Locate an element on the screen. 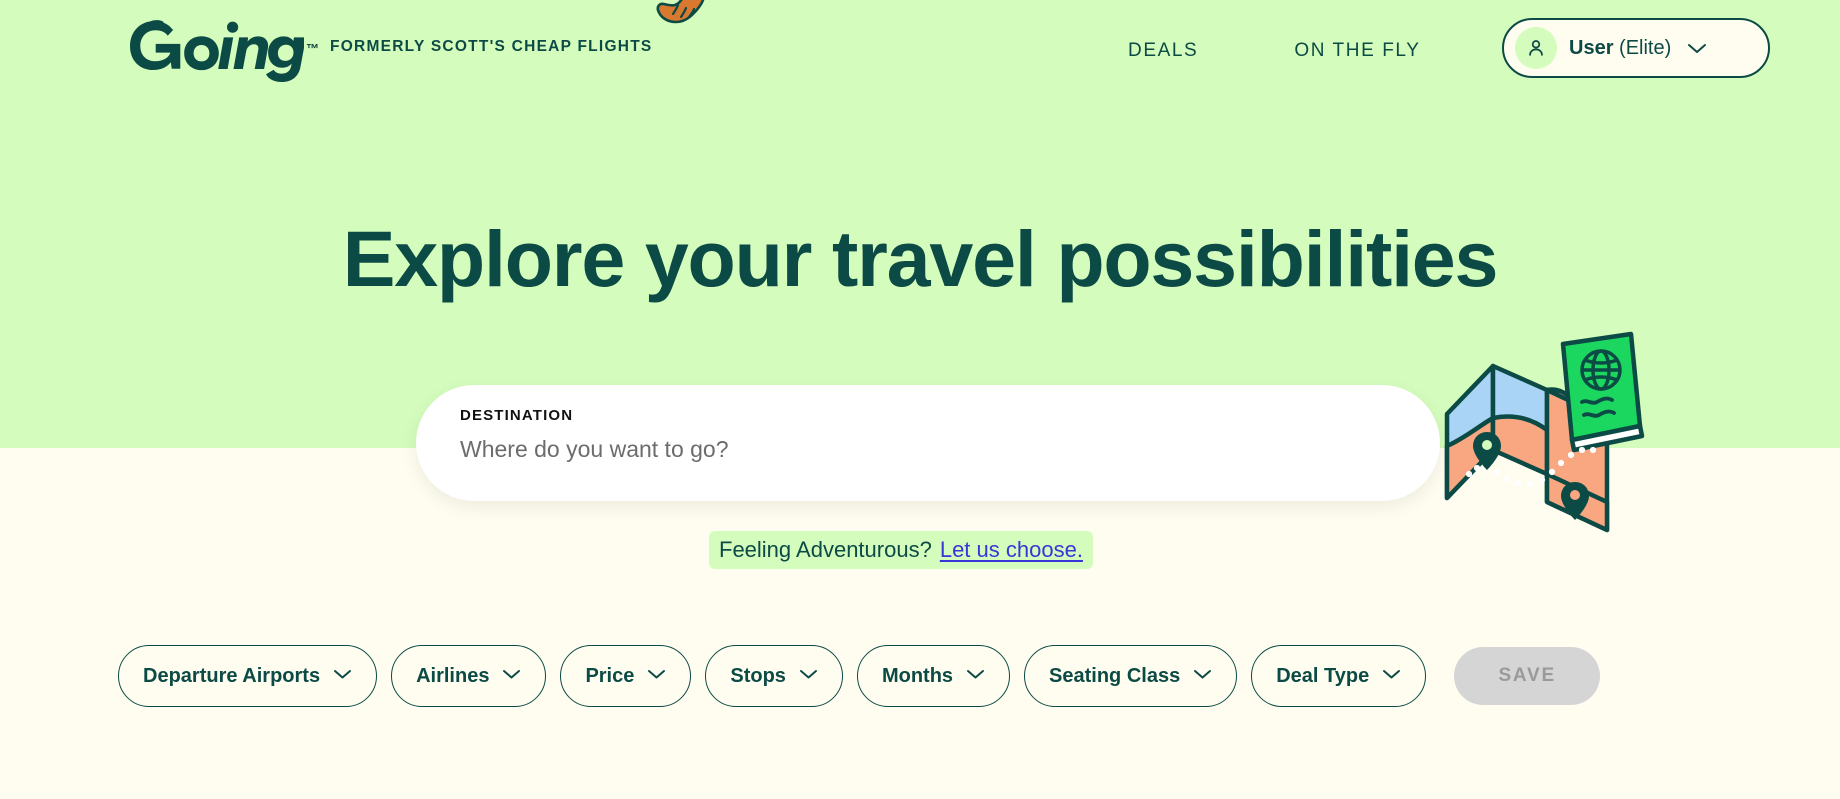 Image resolution: width=1840 pixels, height=799 pixels. brand-logo: ™ is located at coordinates (223, 51).